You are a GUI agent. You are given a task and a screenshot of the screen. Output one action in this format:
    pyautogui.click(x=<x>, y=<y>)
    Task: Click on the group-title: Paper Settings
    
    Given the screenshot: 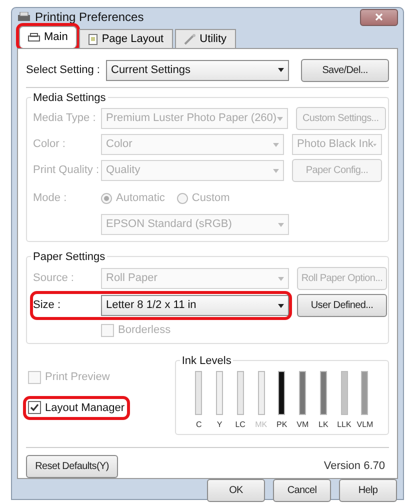 What is the action you would take?
    pyautogui.click(x=69, y=257)
    